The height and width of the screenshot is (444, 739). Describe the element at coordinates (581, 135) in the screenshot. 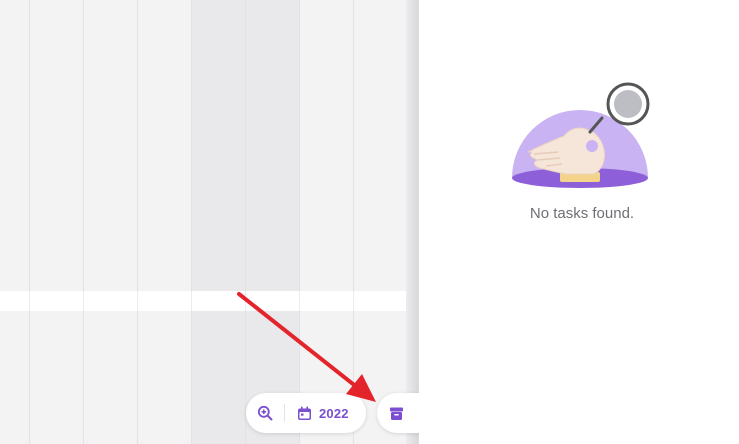

I see `empty-state-illustration` at that location.